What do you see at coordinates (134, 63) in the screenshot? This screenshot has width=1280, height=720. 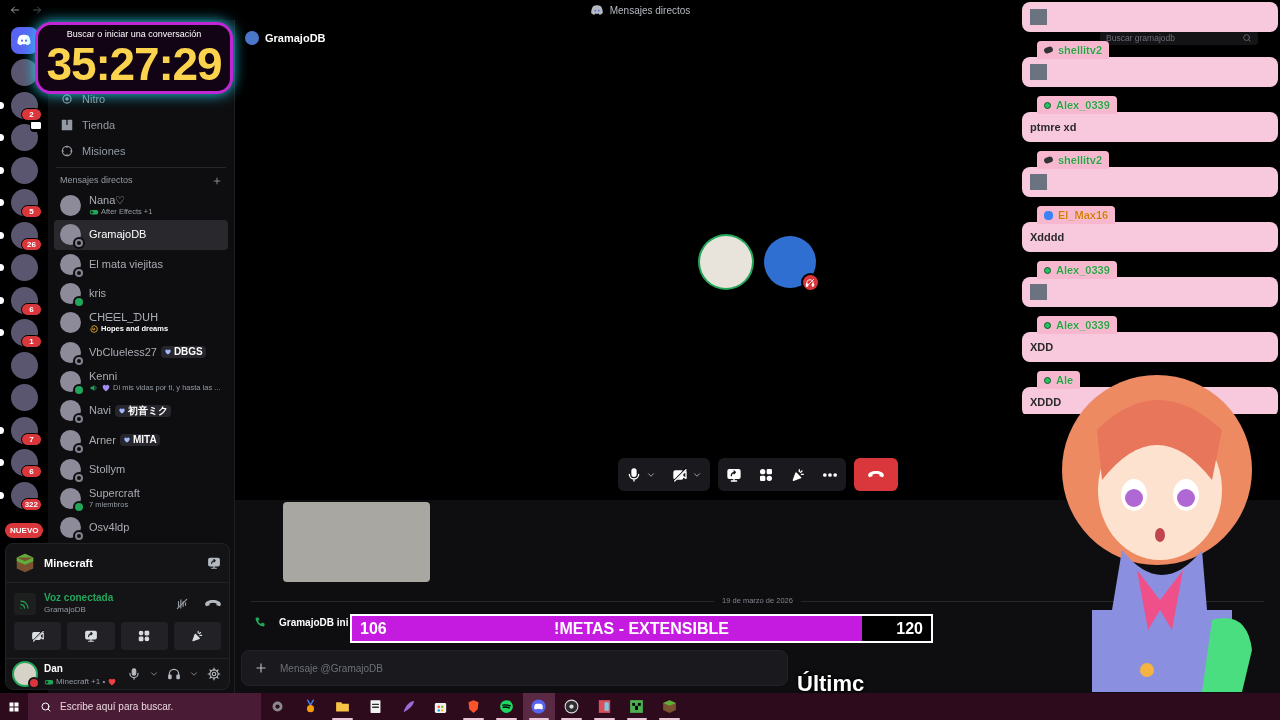 I see `timer-text: 35:27:29` at bounding box center [134, 63].